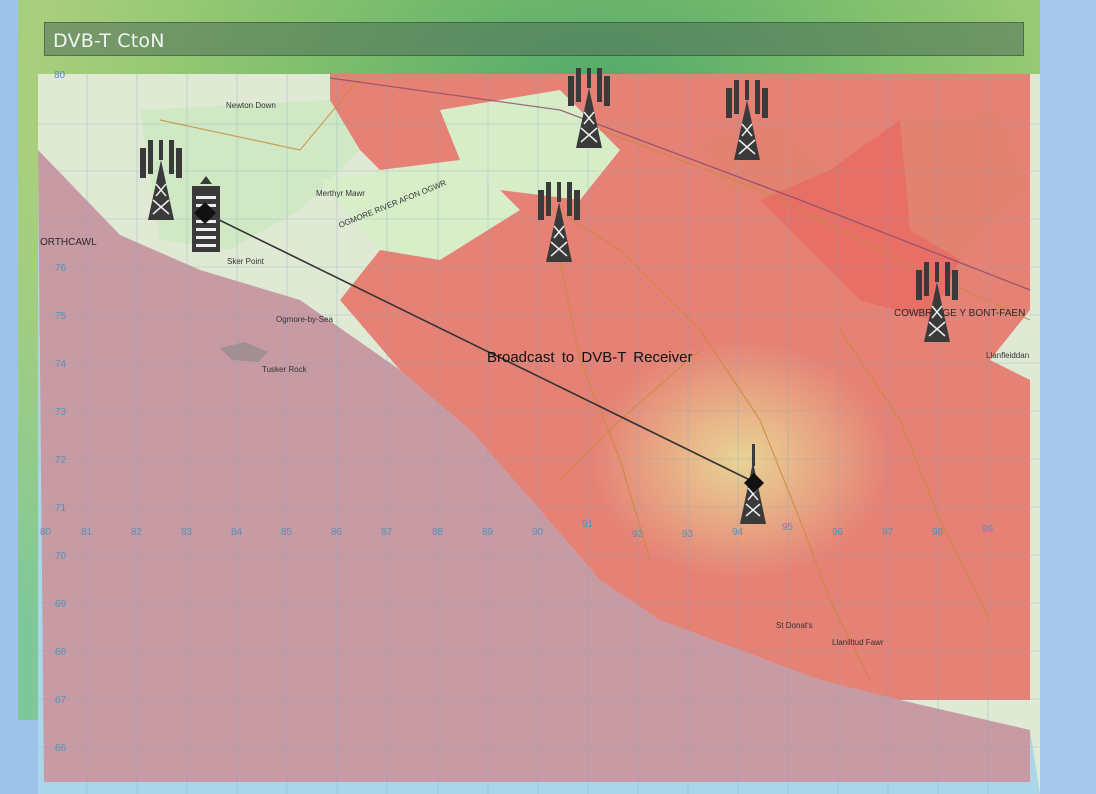 Image resolution: width=1096 pixels, height=794 pixels. I want to click on easting-label: 81, so click(87, 532).